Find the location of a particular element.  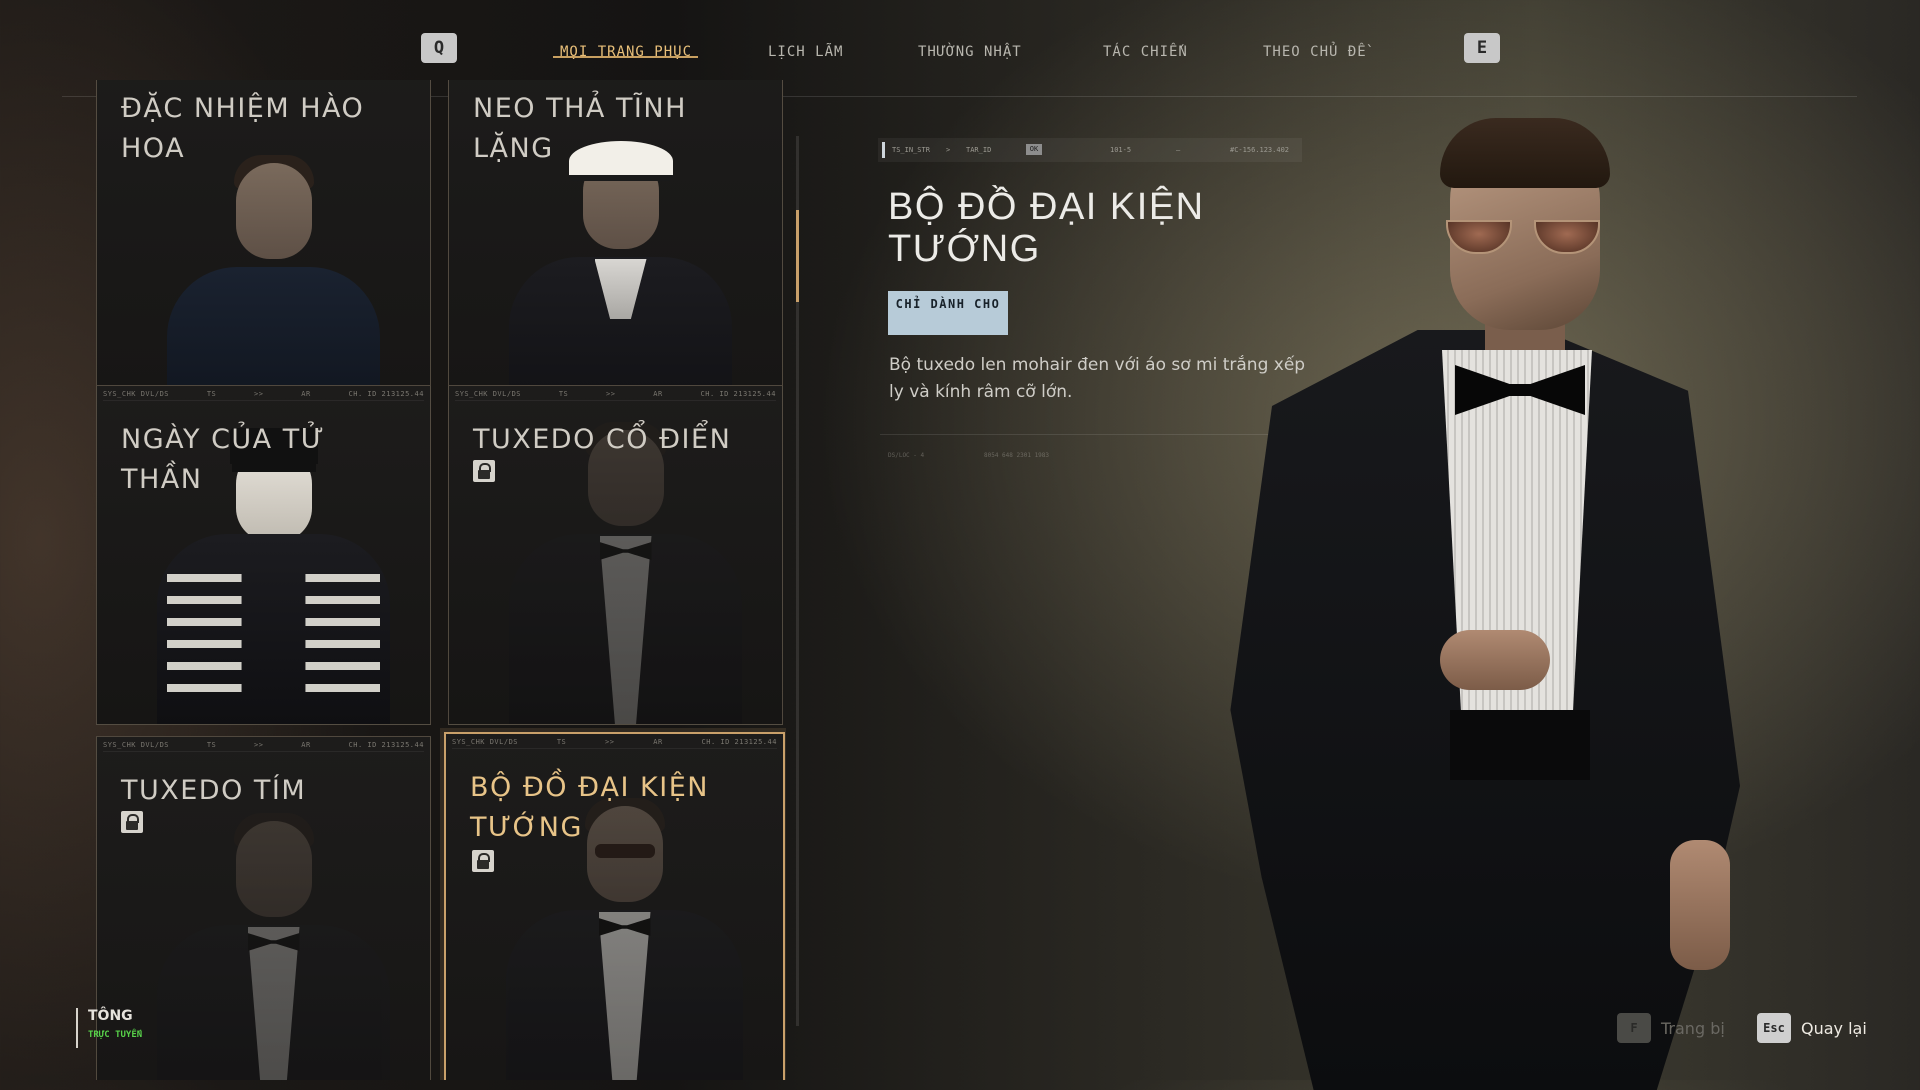

outfit-title: TUXEDO TÍM is located at coordinates (214, 790).